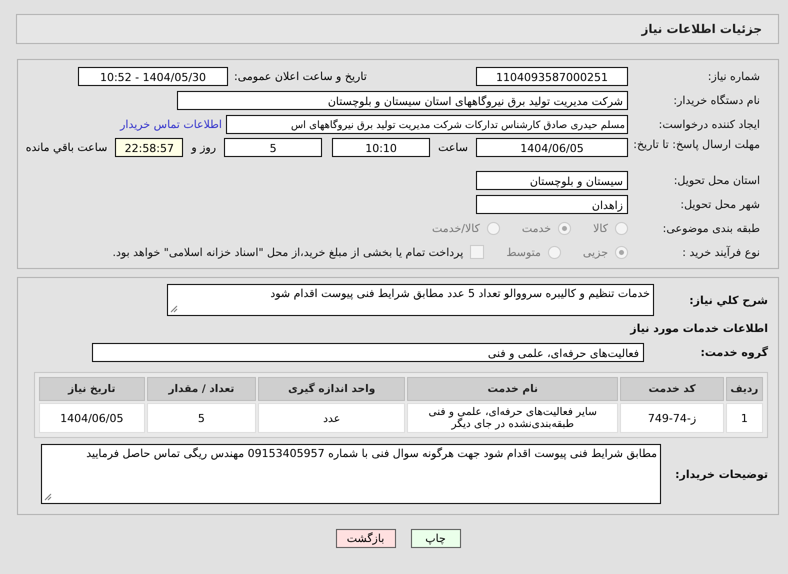 This screenshot has width=788, height=574. Describe the element at coordinates (381, 147) in the screenshot. I see `deadline-time-field: 10:10` at that location.